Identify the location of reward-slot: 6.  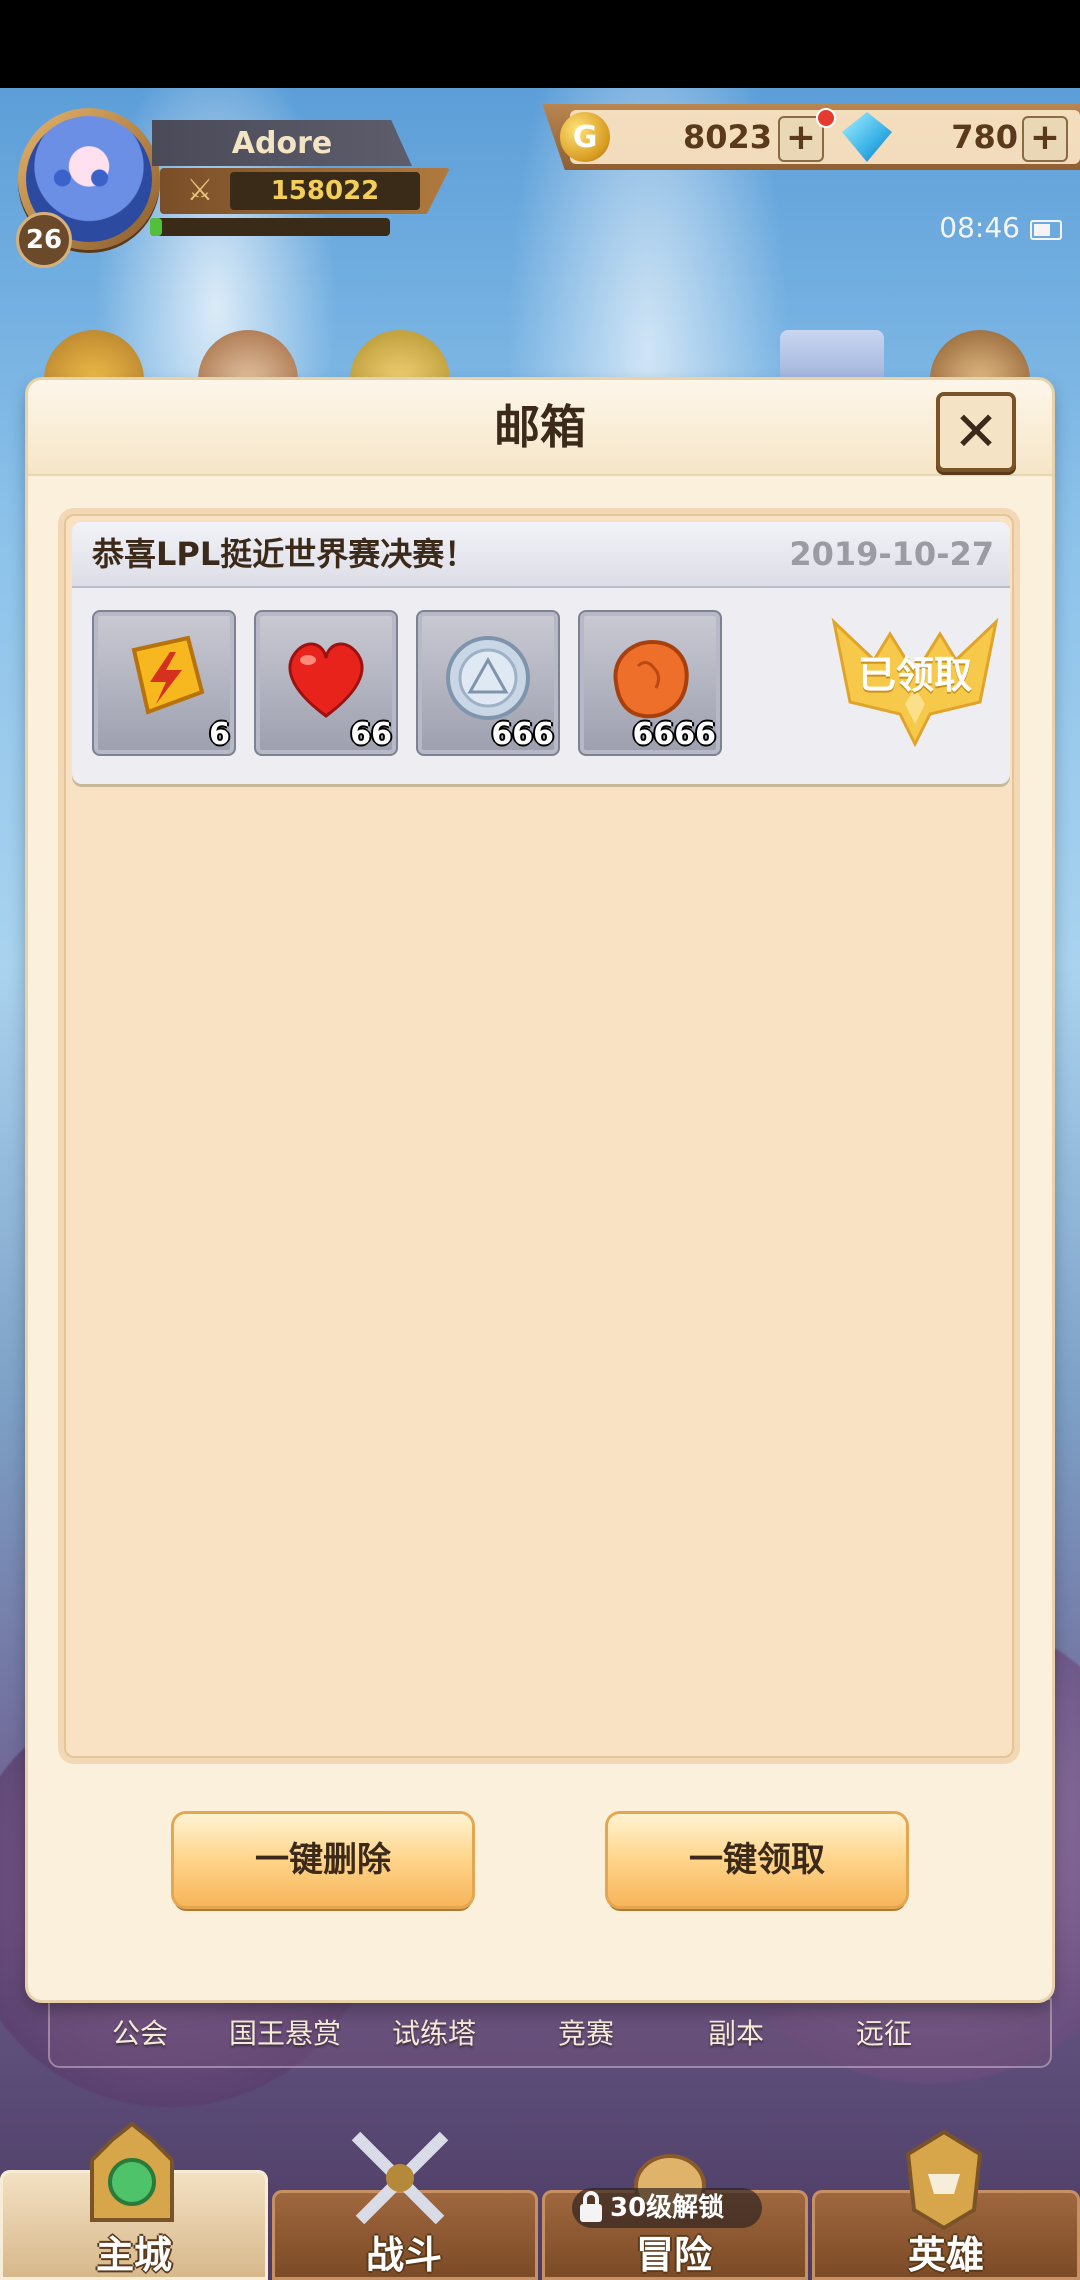
(164, 683).